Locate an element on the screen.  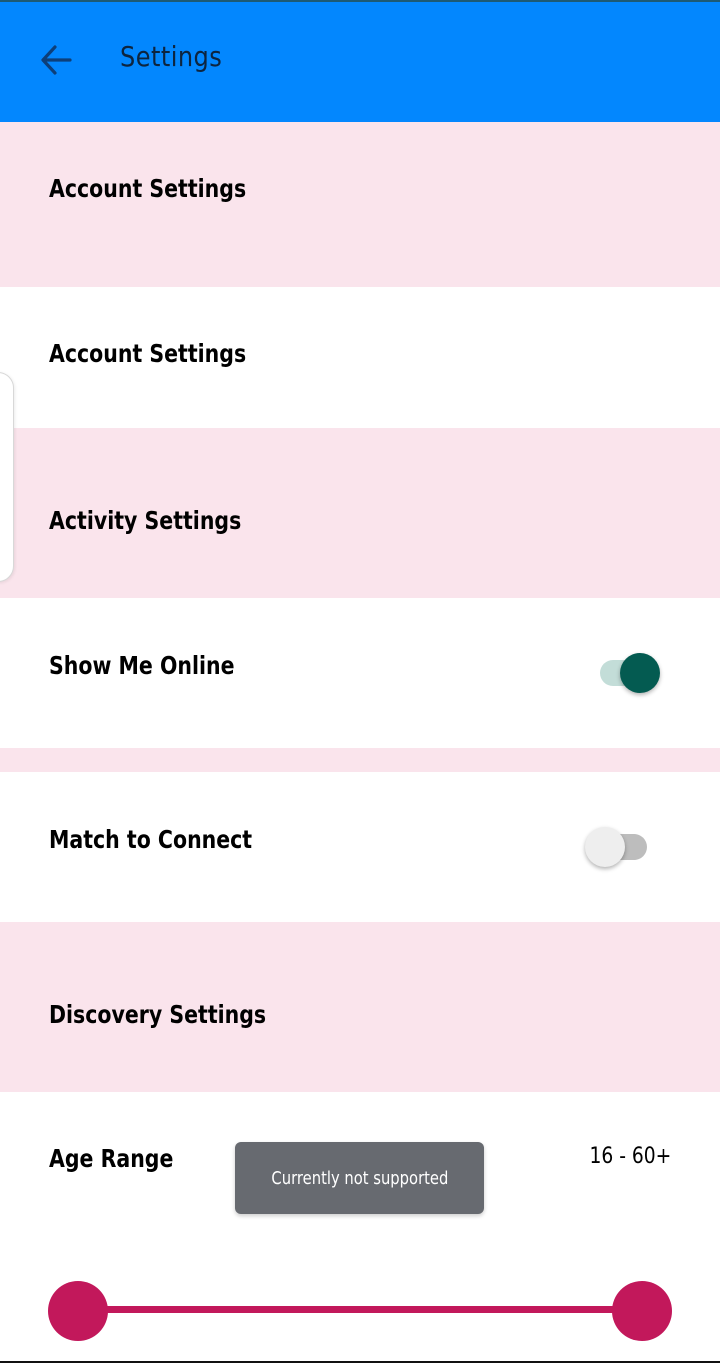
match-to-connect-label: Match to Connect is located at coordinates (151, 839).